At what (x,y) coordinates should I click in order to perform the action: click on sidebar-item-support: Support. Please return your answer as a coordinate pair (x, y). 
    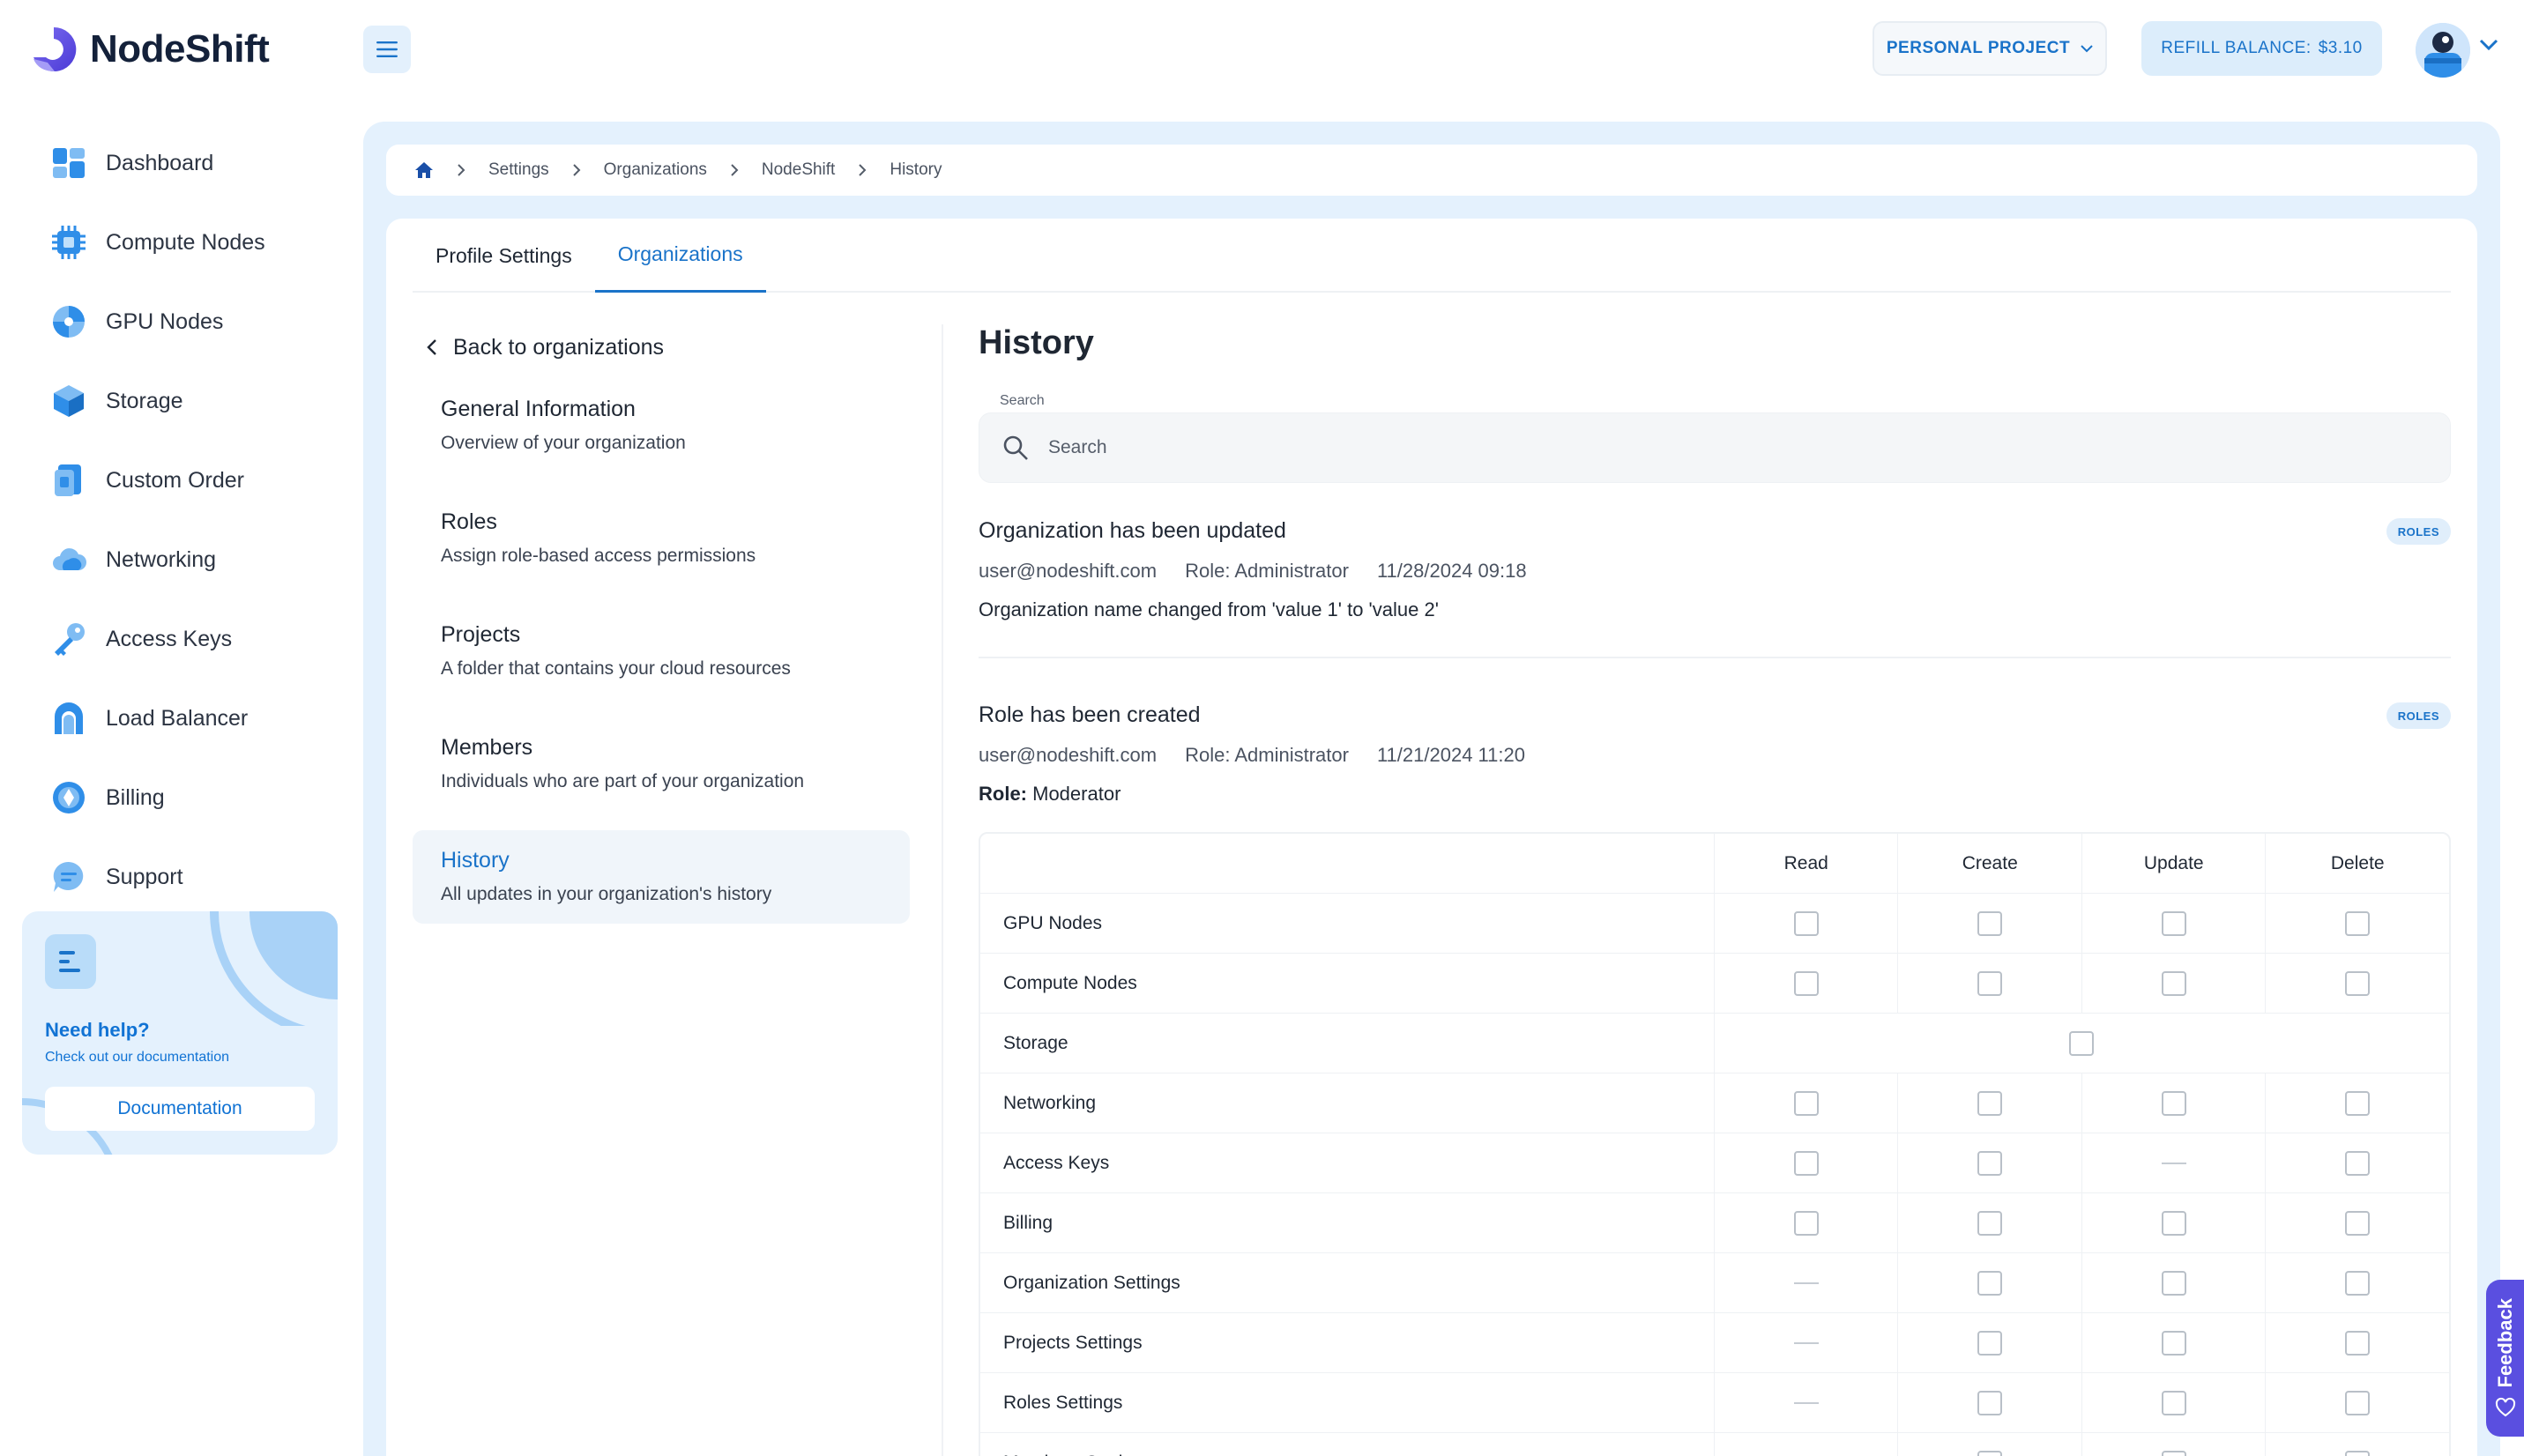
    Looking at the image, I should click on (185, 877).